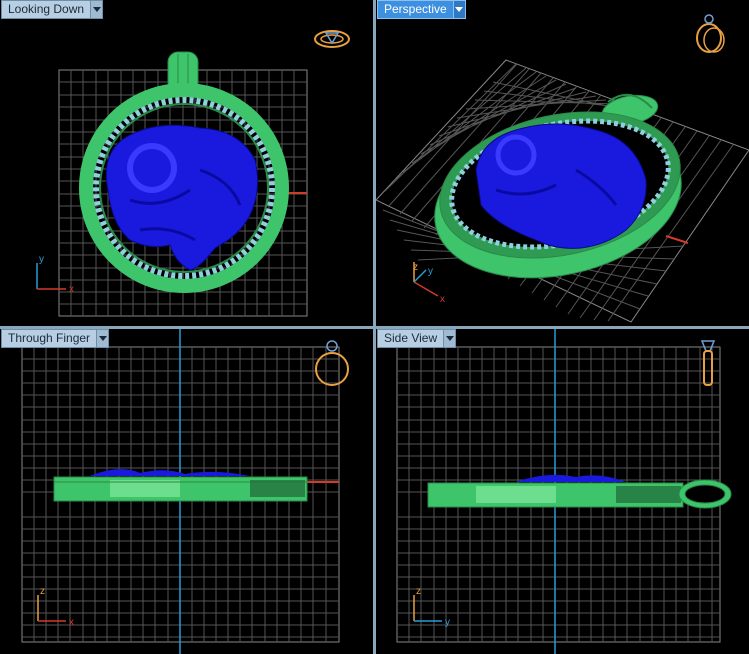  I want to click on pendant-perspective-model, so click(558, 195).